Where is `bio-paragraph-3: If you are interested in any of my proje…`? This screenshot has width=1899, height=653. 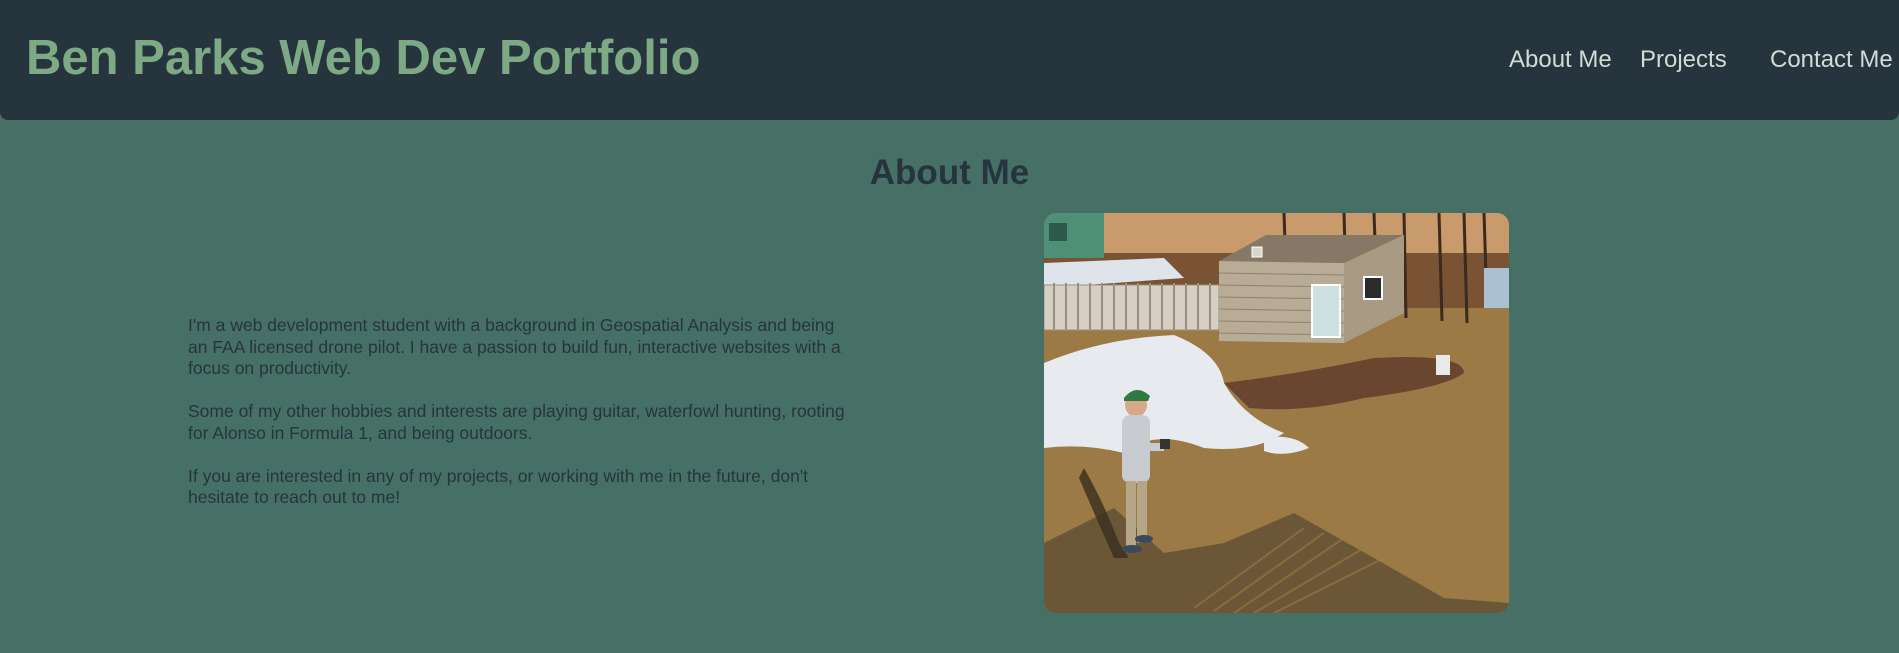 bio-paragraph-3: If you are interested in any of my proje… is located at coordinates (498, 486).